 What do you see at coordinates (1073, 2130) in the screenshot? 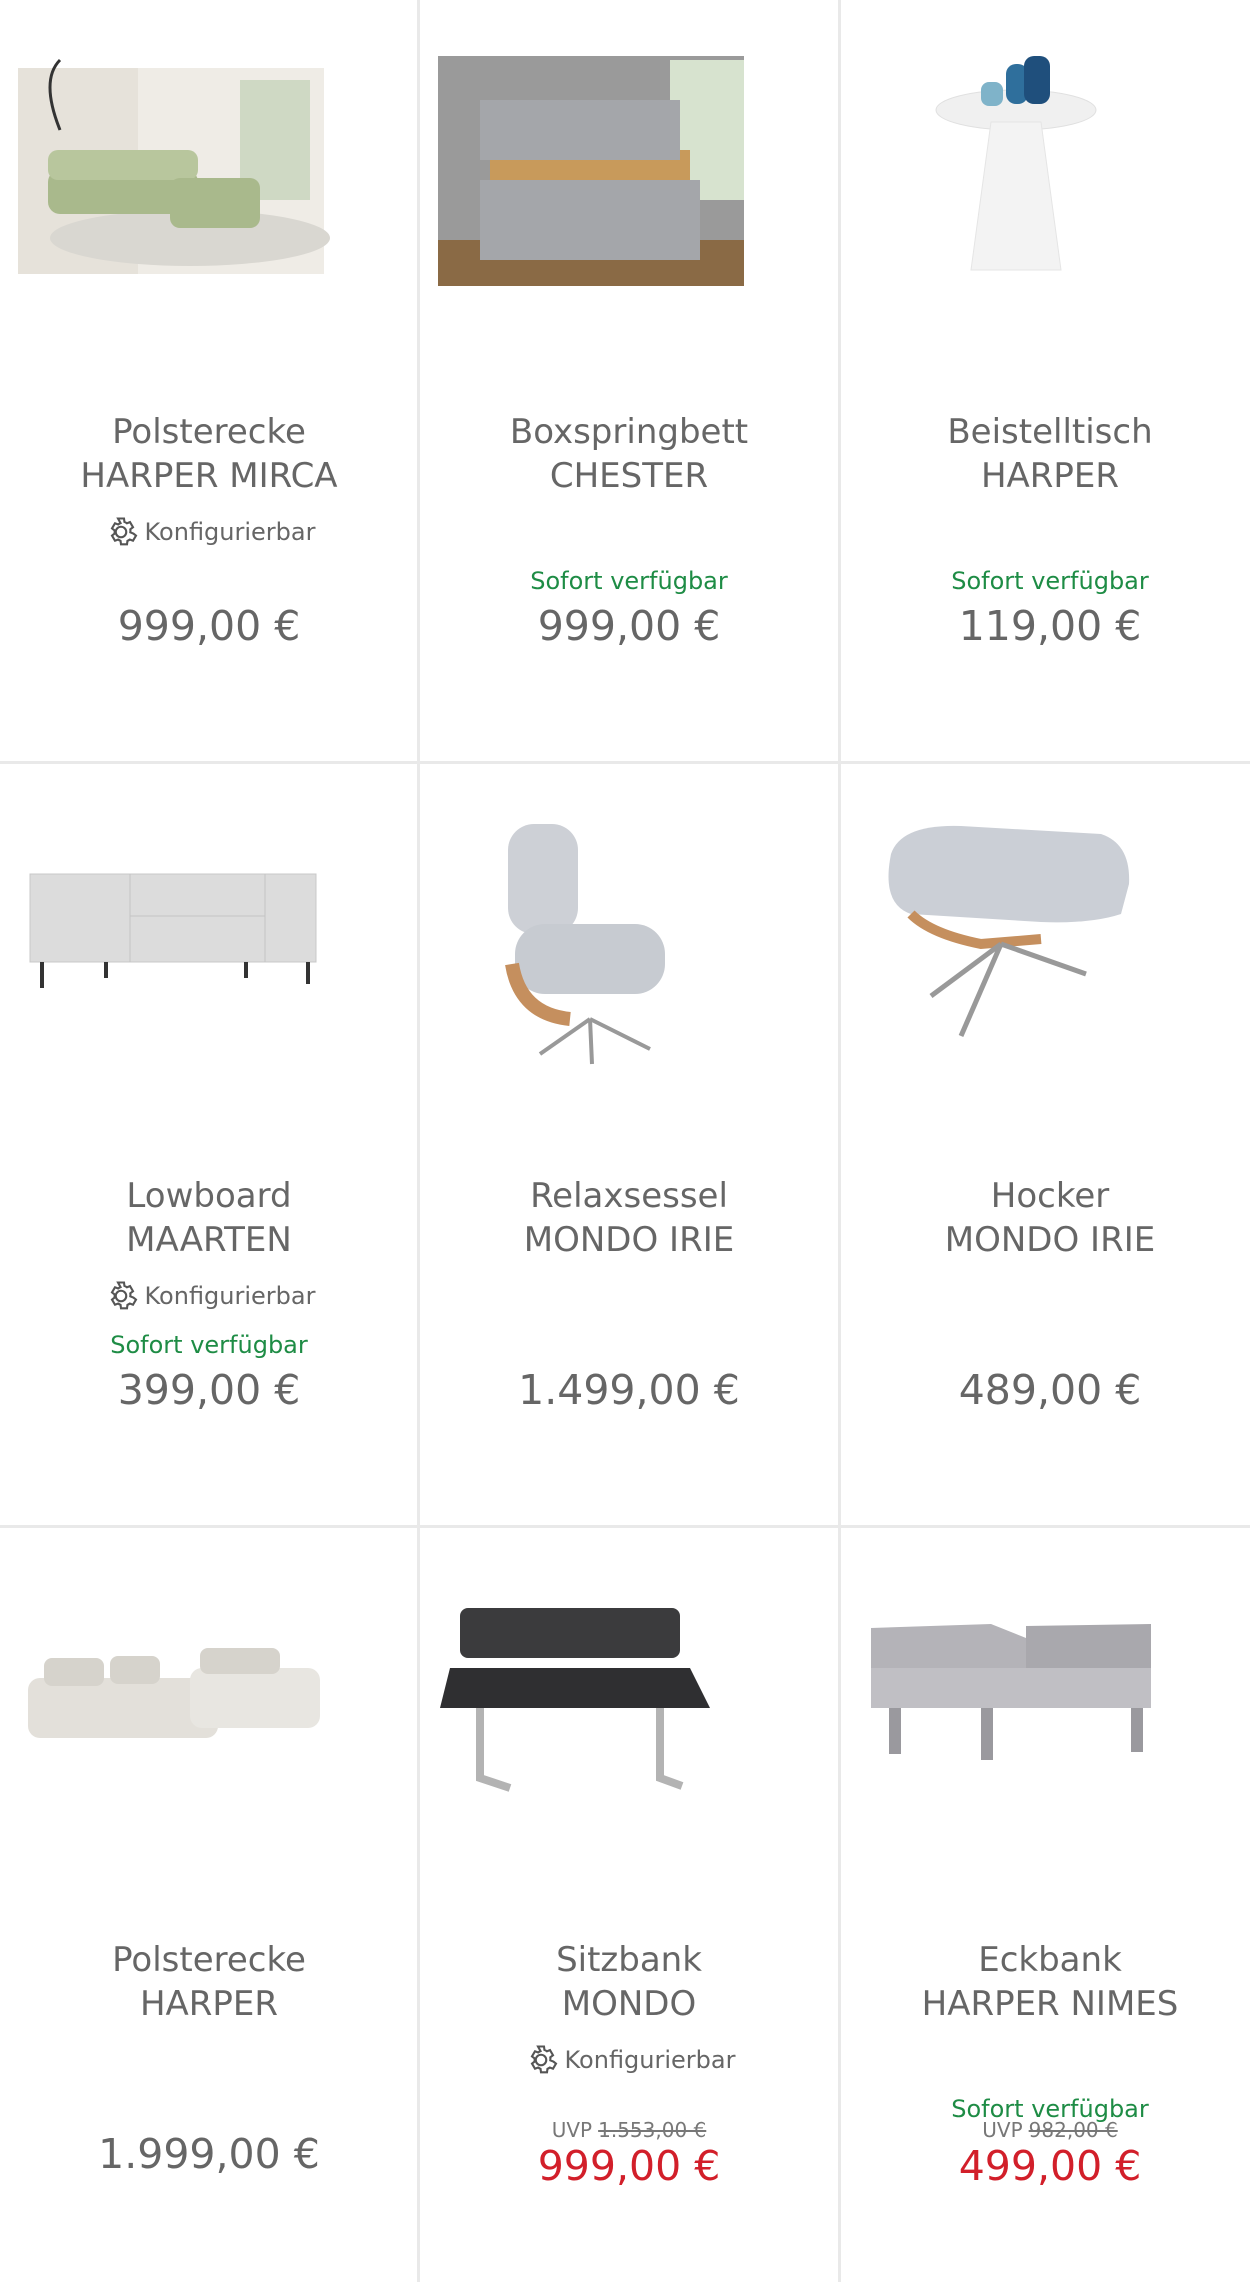
I see `uvp-value: 982,00 €` at bounding box center [1073, 2130].